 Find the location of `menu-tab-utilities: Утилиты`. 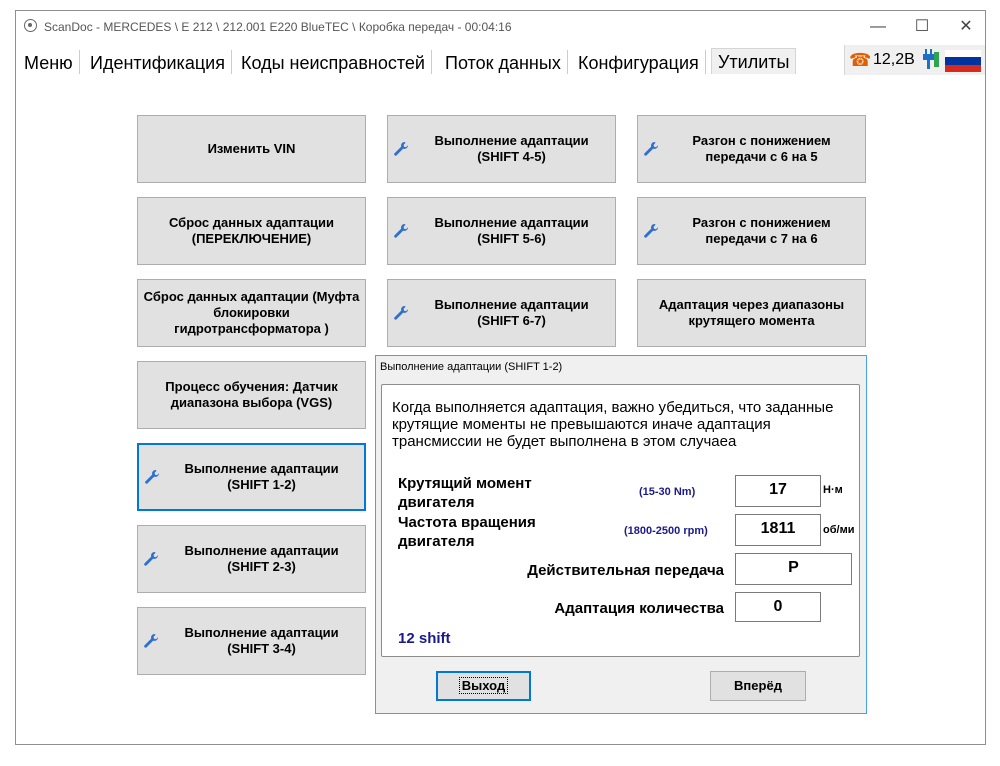

menu-tab-utilities: Утилиты is located at coordinates (754, 61).